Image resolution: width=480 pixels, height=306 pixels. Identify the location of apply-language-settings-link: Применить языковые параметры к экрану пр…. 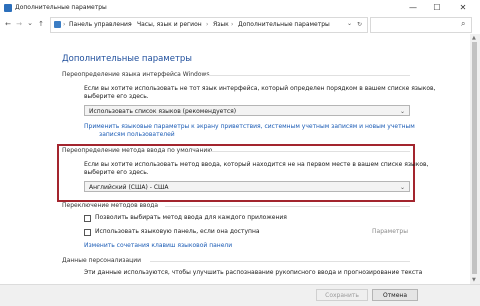
(249, 127).